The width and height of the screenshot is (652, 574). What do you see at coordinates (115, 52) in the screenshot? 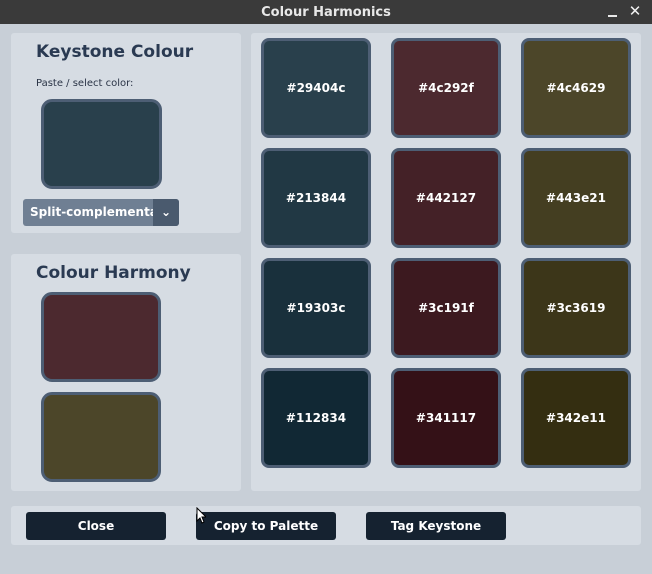
I see `keystone-heading: Keystone Colour` at bounding box center [115, 52].